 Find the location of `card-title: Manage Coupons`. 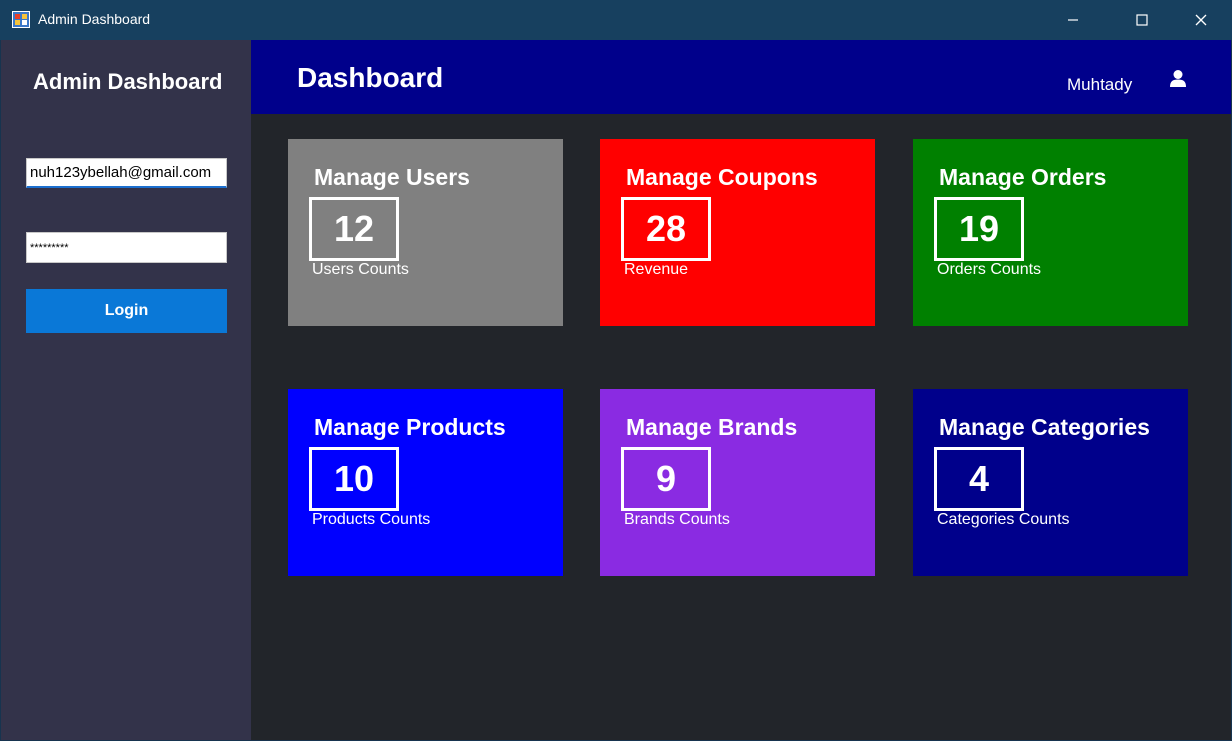

card-title: Manage Coupons is located at coordinates (722, 177).